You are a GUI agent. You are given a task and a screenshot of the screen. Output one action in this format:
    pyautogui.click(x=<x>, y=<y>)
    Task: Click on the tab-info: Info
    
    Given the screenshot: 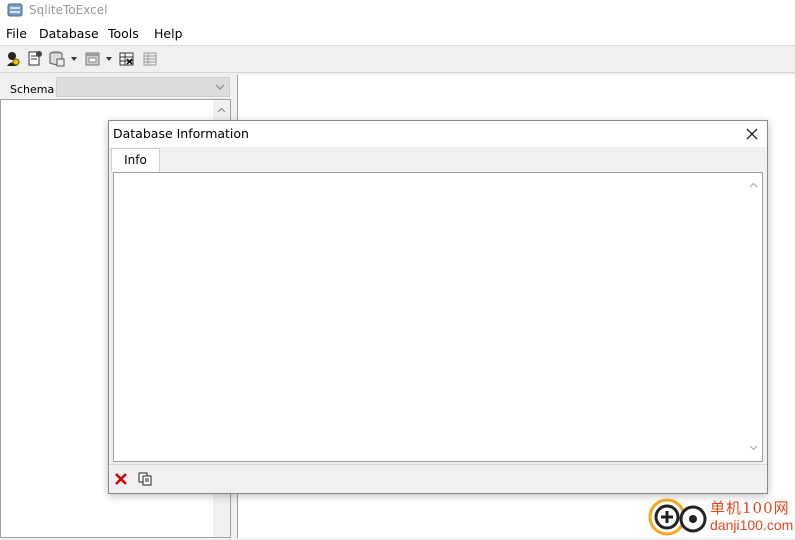 What is the action you would take?
    pyautogui.click(x=135, y=160)
    